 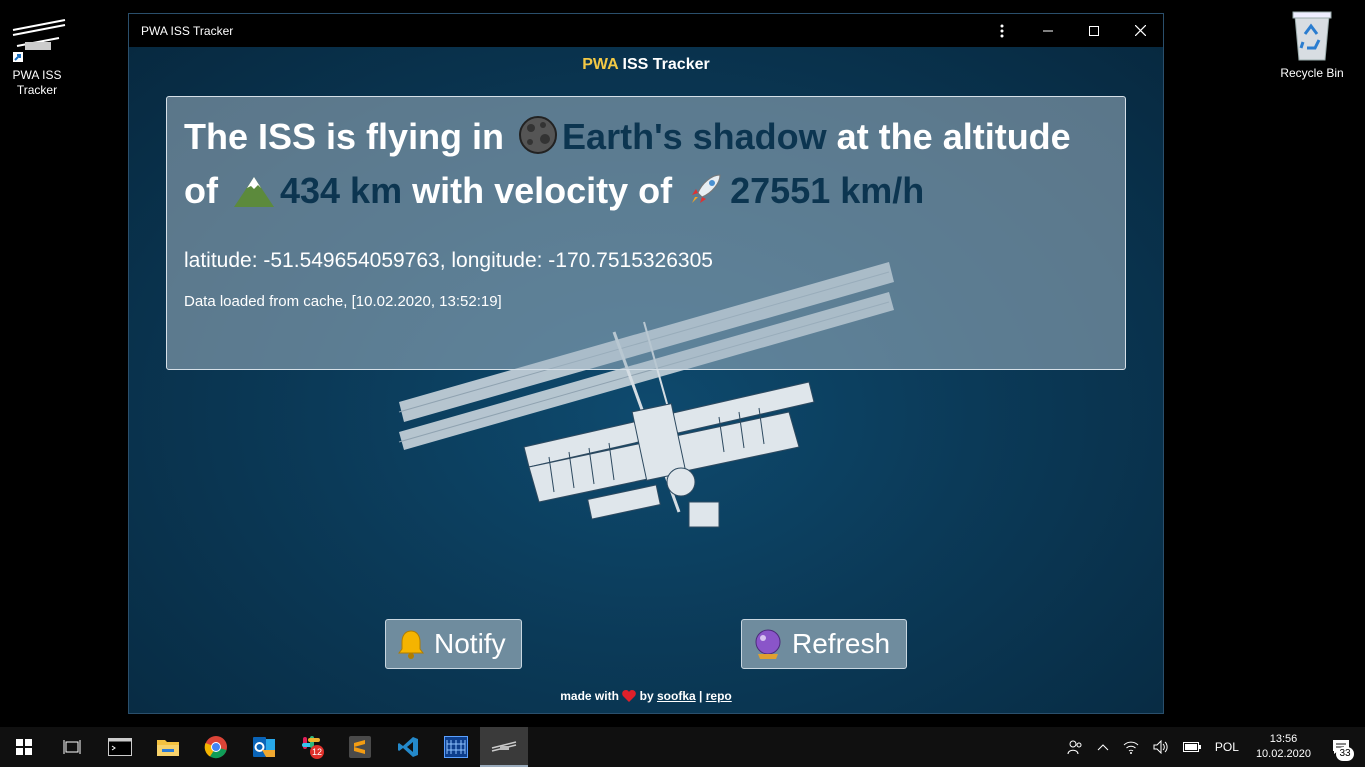 I want to click on battery-icon, so click(x=1191, y=747).